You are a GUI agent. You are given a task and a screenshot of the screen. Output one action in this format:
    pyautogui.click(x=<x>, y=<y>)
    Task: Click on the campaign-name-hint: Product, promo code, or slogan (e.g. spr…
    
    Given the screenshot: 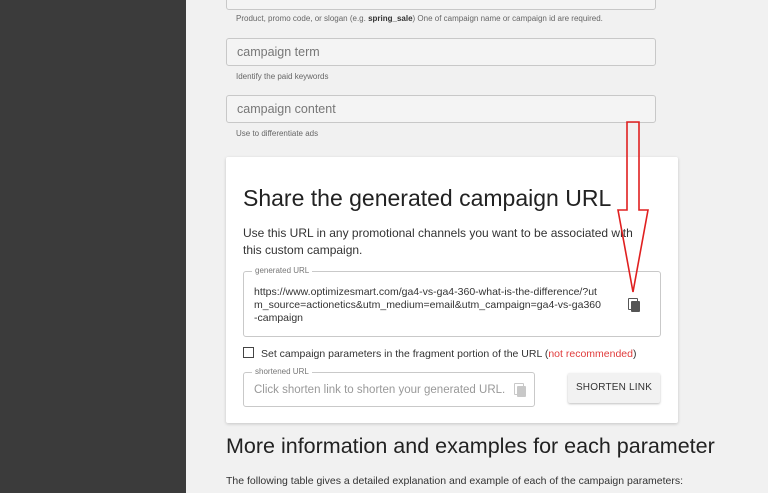 What is the action you would take?
    pyautogui.click(x=419, y=18)
    